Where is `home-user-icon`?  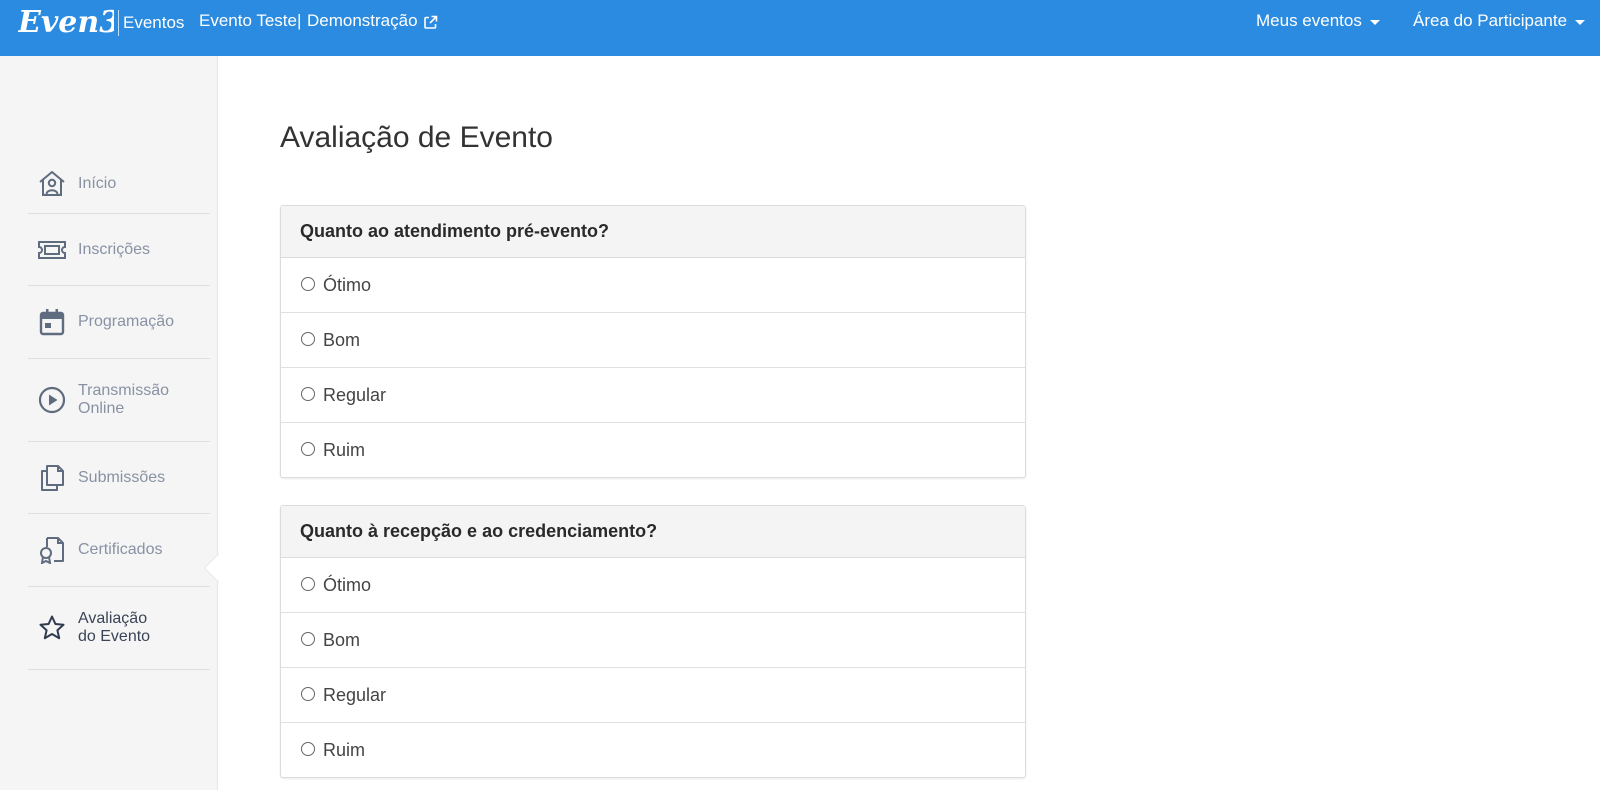
home-user-icon is located at coordinates (52, 184).